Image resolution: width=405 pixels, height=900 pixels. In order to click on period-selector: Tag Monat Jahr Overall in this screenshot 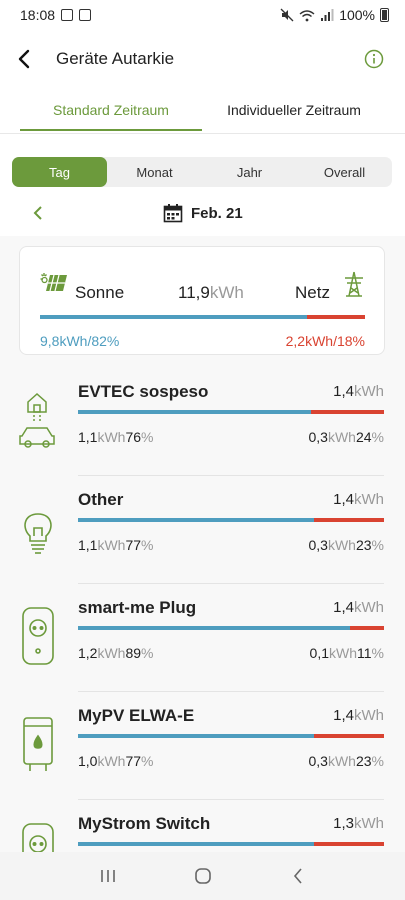, I will do `click(202, 172)`.